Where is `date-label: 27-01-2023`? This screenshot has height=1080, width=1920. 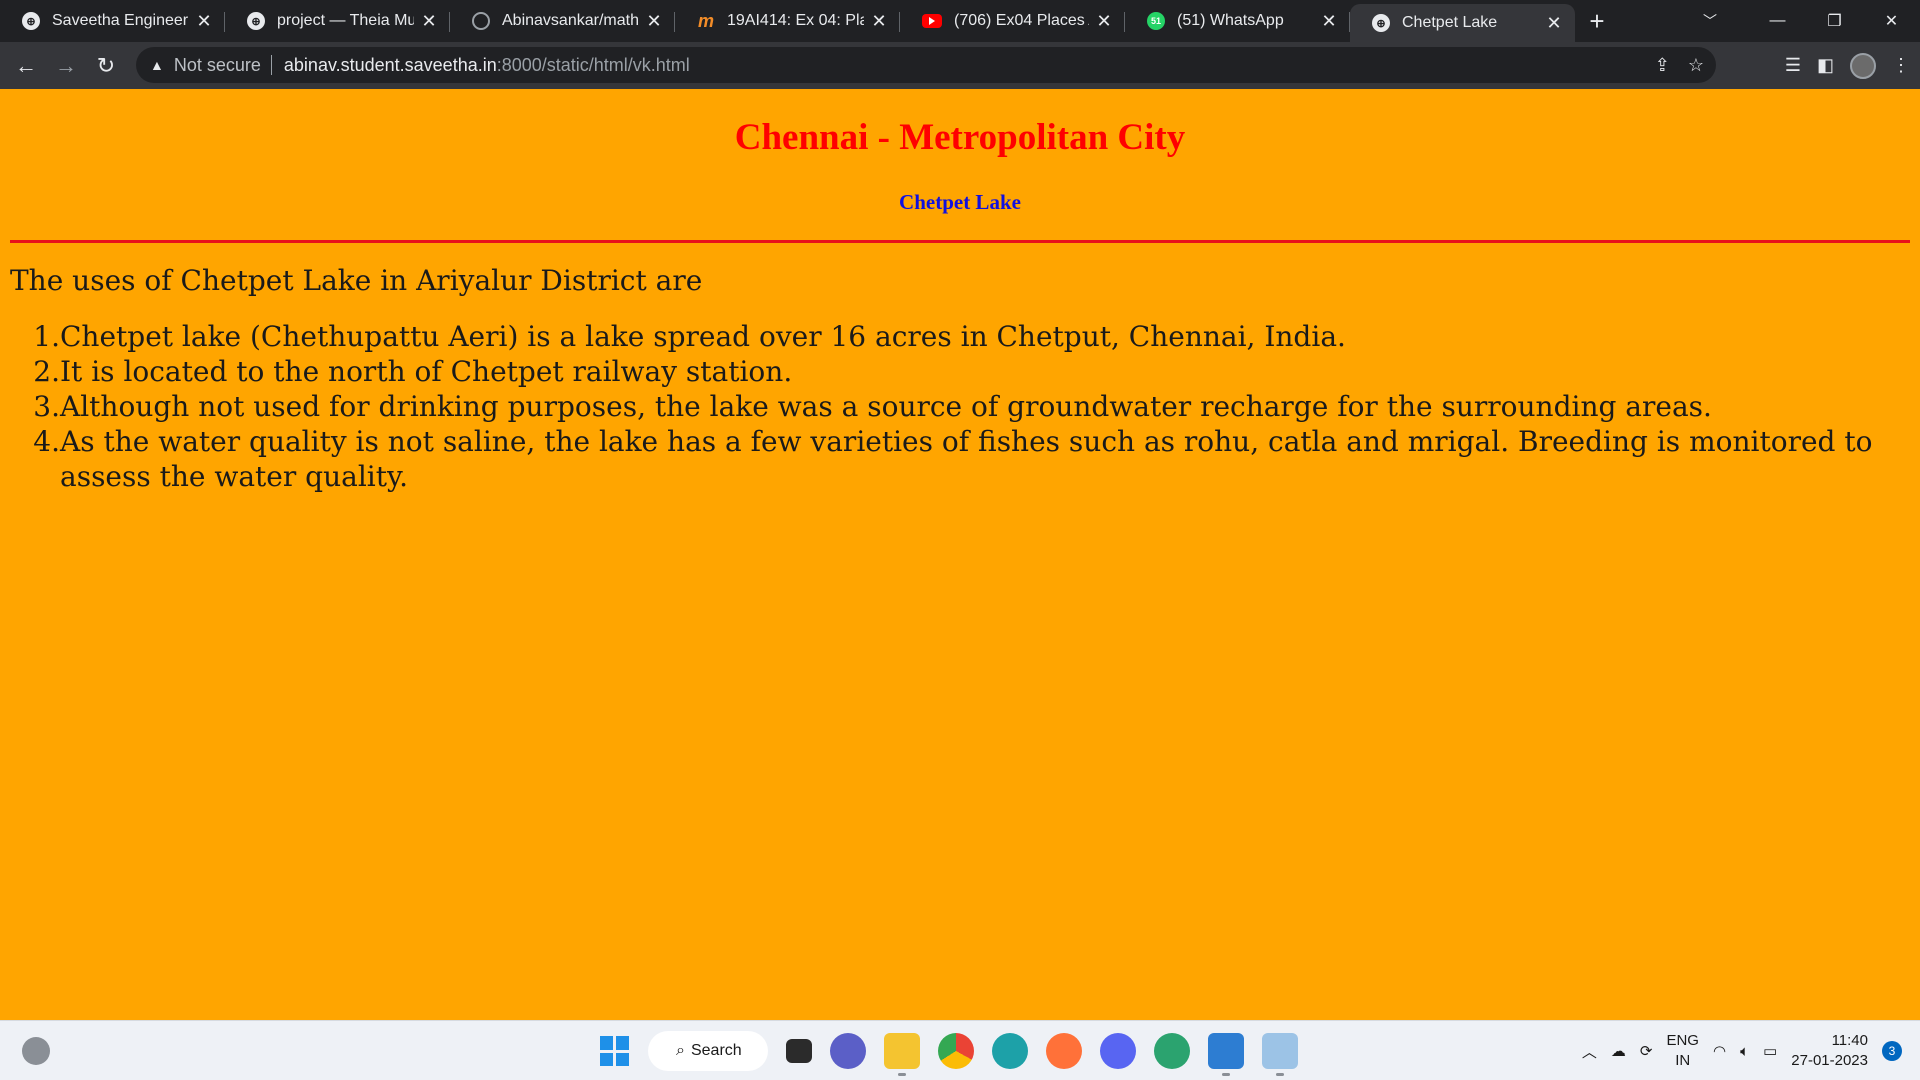
date-label: 27-01-2023 is located at coordinates (1829, 1060).